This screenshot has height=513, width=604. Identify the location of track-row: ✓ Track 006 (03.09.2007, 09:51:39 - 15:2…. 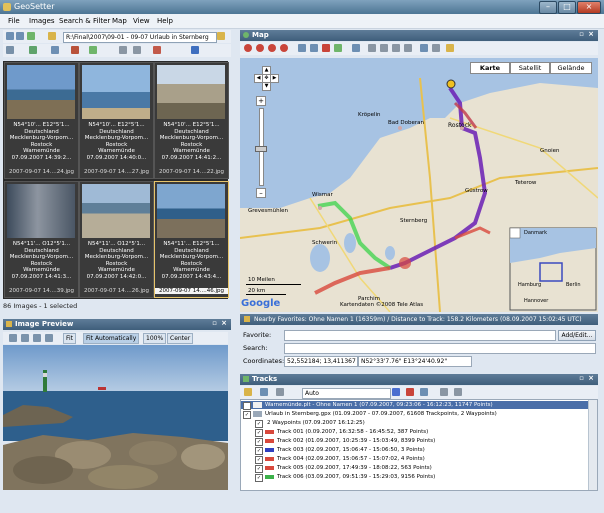
(419, 477).